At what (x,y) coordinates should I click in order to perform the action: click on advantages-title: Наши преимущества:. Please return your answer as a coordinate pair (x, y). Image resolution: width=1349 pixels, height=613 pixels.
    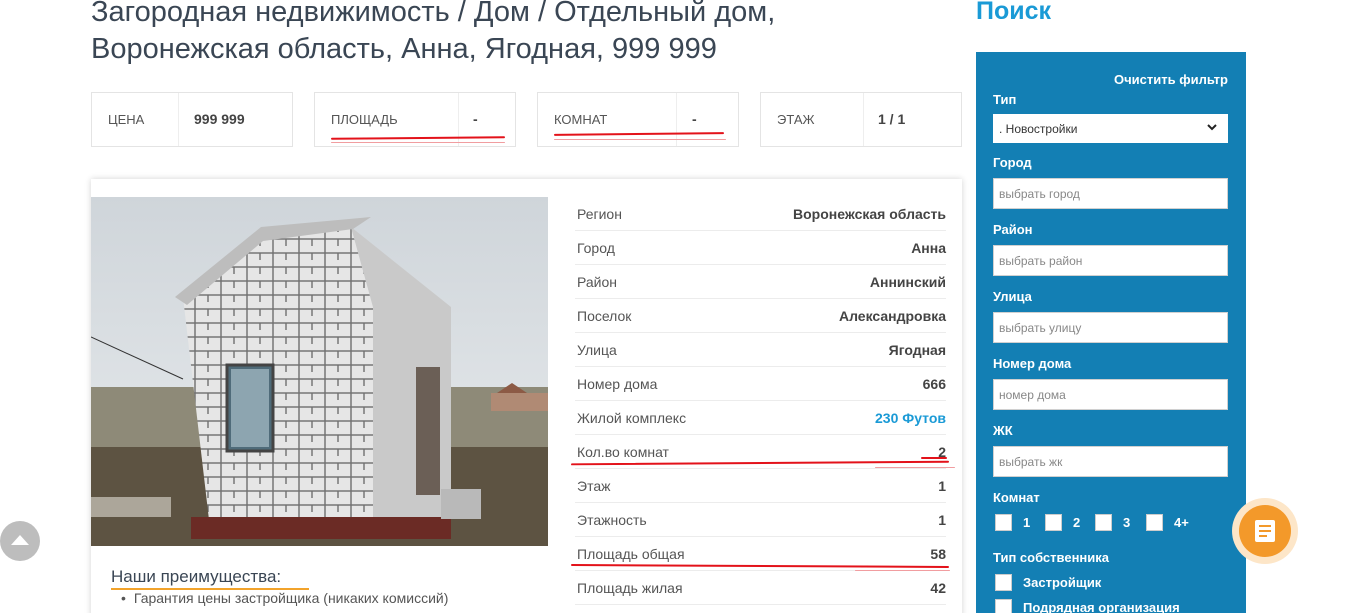
    Looking at the image, I should click on (196, 576).